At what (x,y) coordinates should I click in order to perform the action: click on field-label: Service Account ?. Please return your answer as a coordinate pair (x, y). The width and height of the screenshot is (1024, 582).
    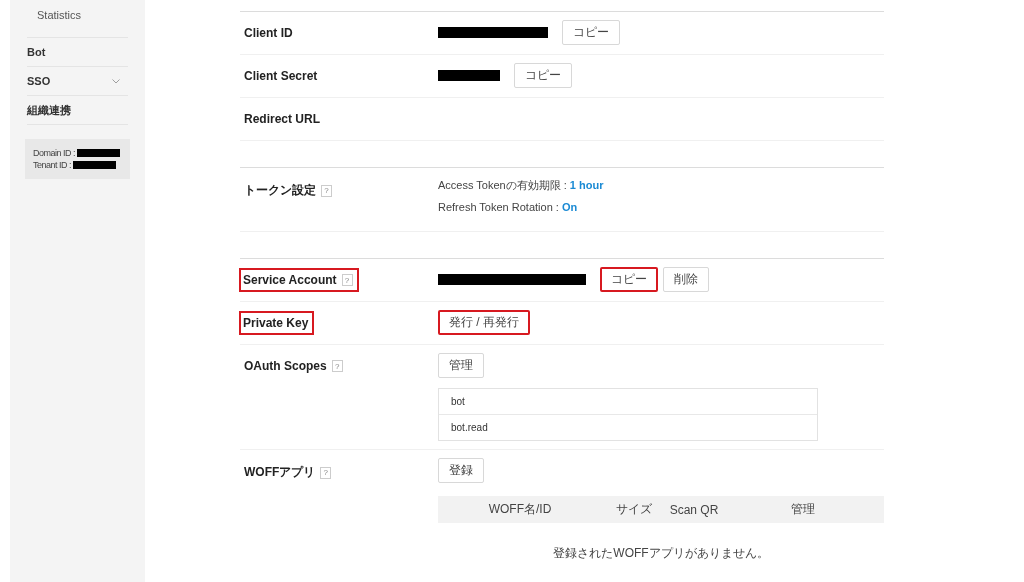
    Looking at the image, I should click on (299, 280).